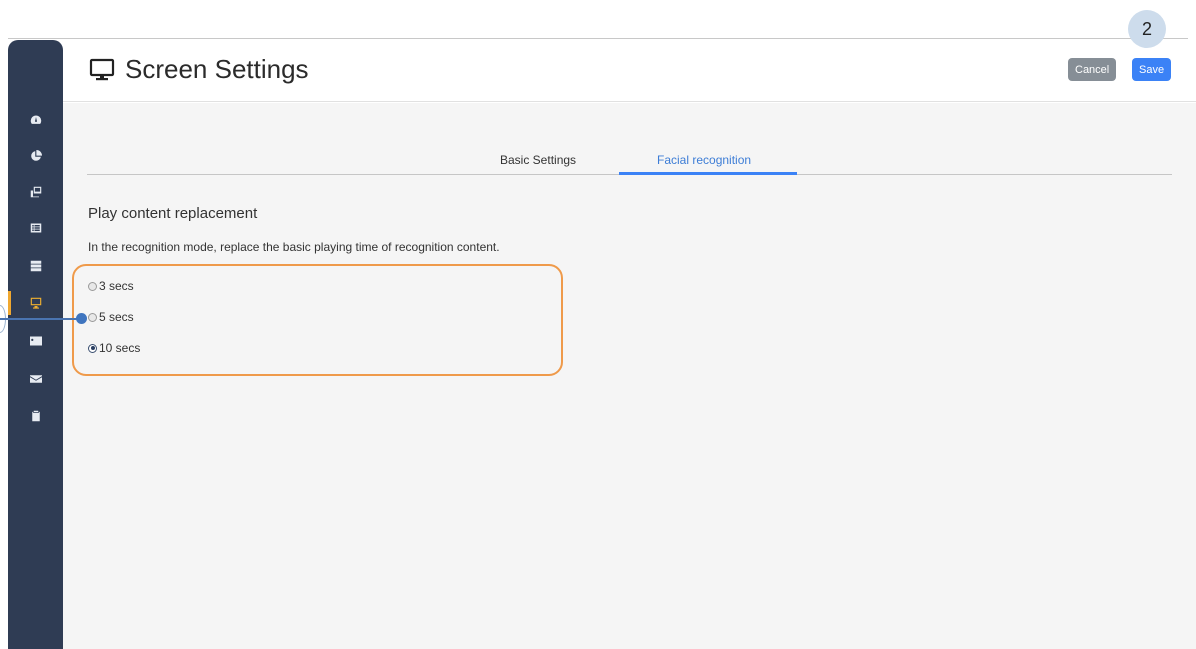  I want to click on cancel-button: Cancel, so click(1092, 69).